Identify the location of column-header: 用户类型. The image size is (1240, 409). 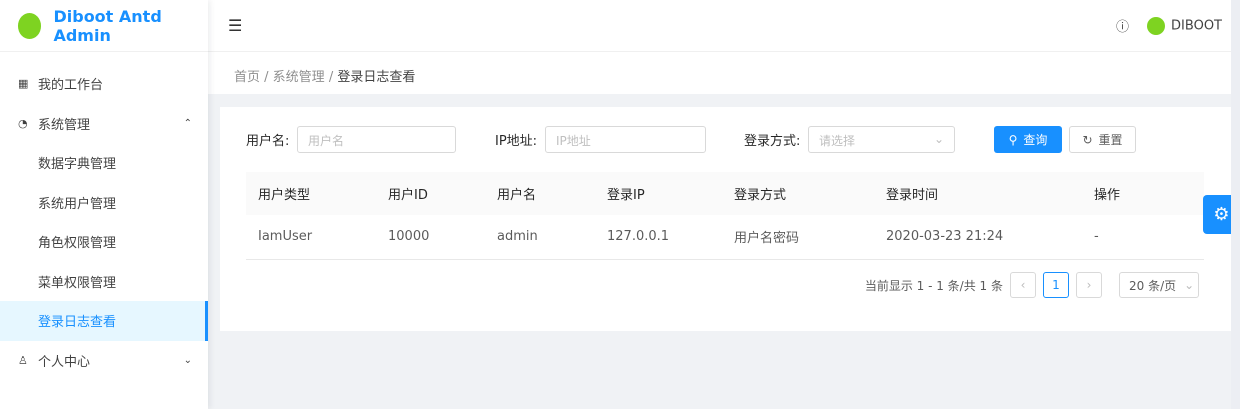
(311, 193).